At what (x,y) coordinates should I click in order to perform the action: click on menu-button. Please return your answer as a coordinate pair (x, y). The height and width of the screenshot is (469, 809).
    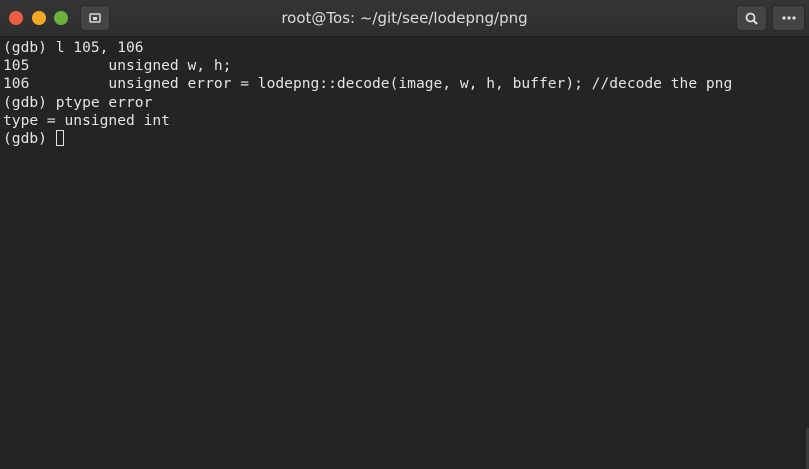
    Looking at the image, I should click on (788, 18).